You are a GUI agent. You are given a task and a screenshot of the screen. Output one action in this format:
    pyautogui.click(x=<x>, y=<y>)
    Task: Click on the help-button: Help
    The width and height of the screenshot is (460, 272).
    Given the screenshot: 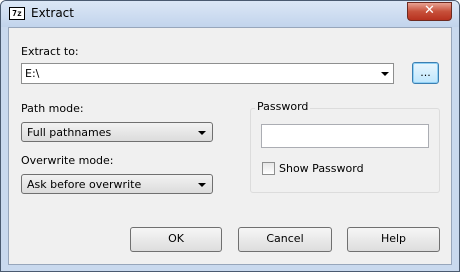 What is the action you would take?
    pyautogui.click(x=393, y=239)
    